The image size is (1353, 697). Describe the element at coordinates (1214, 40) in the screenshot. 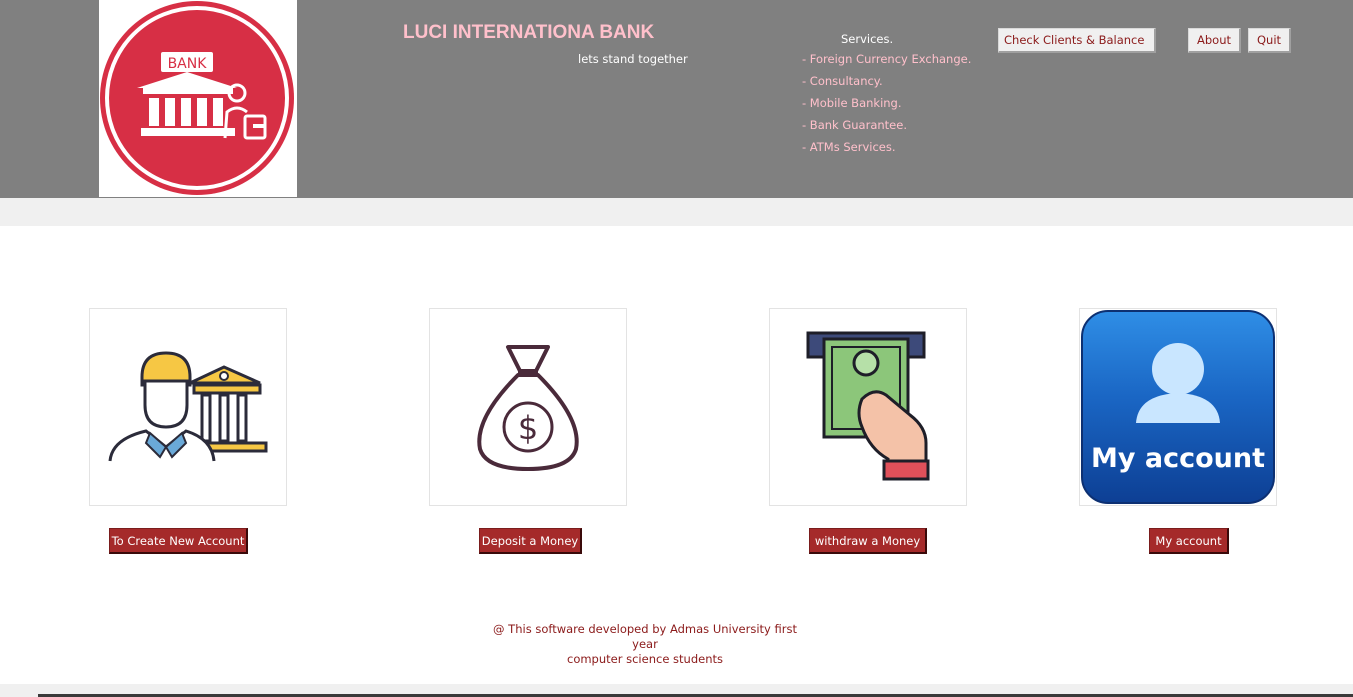

I see `about-button: About` at that location.